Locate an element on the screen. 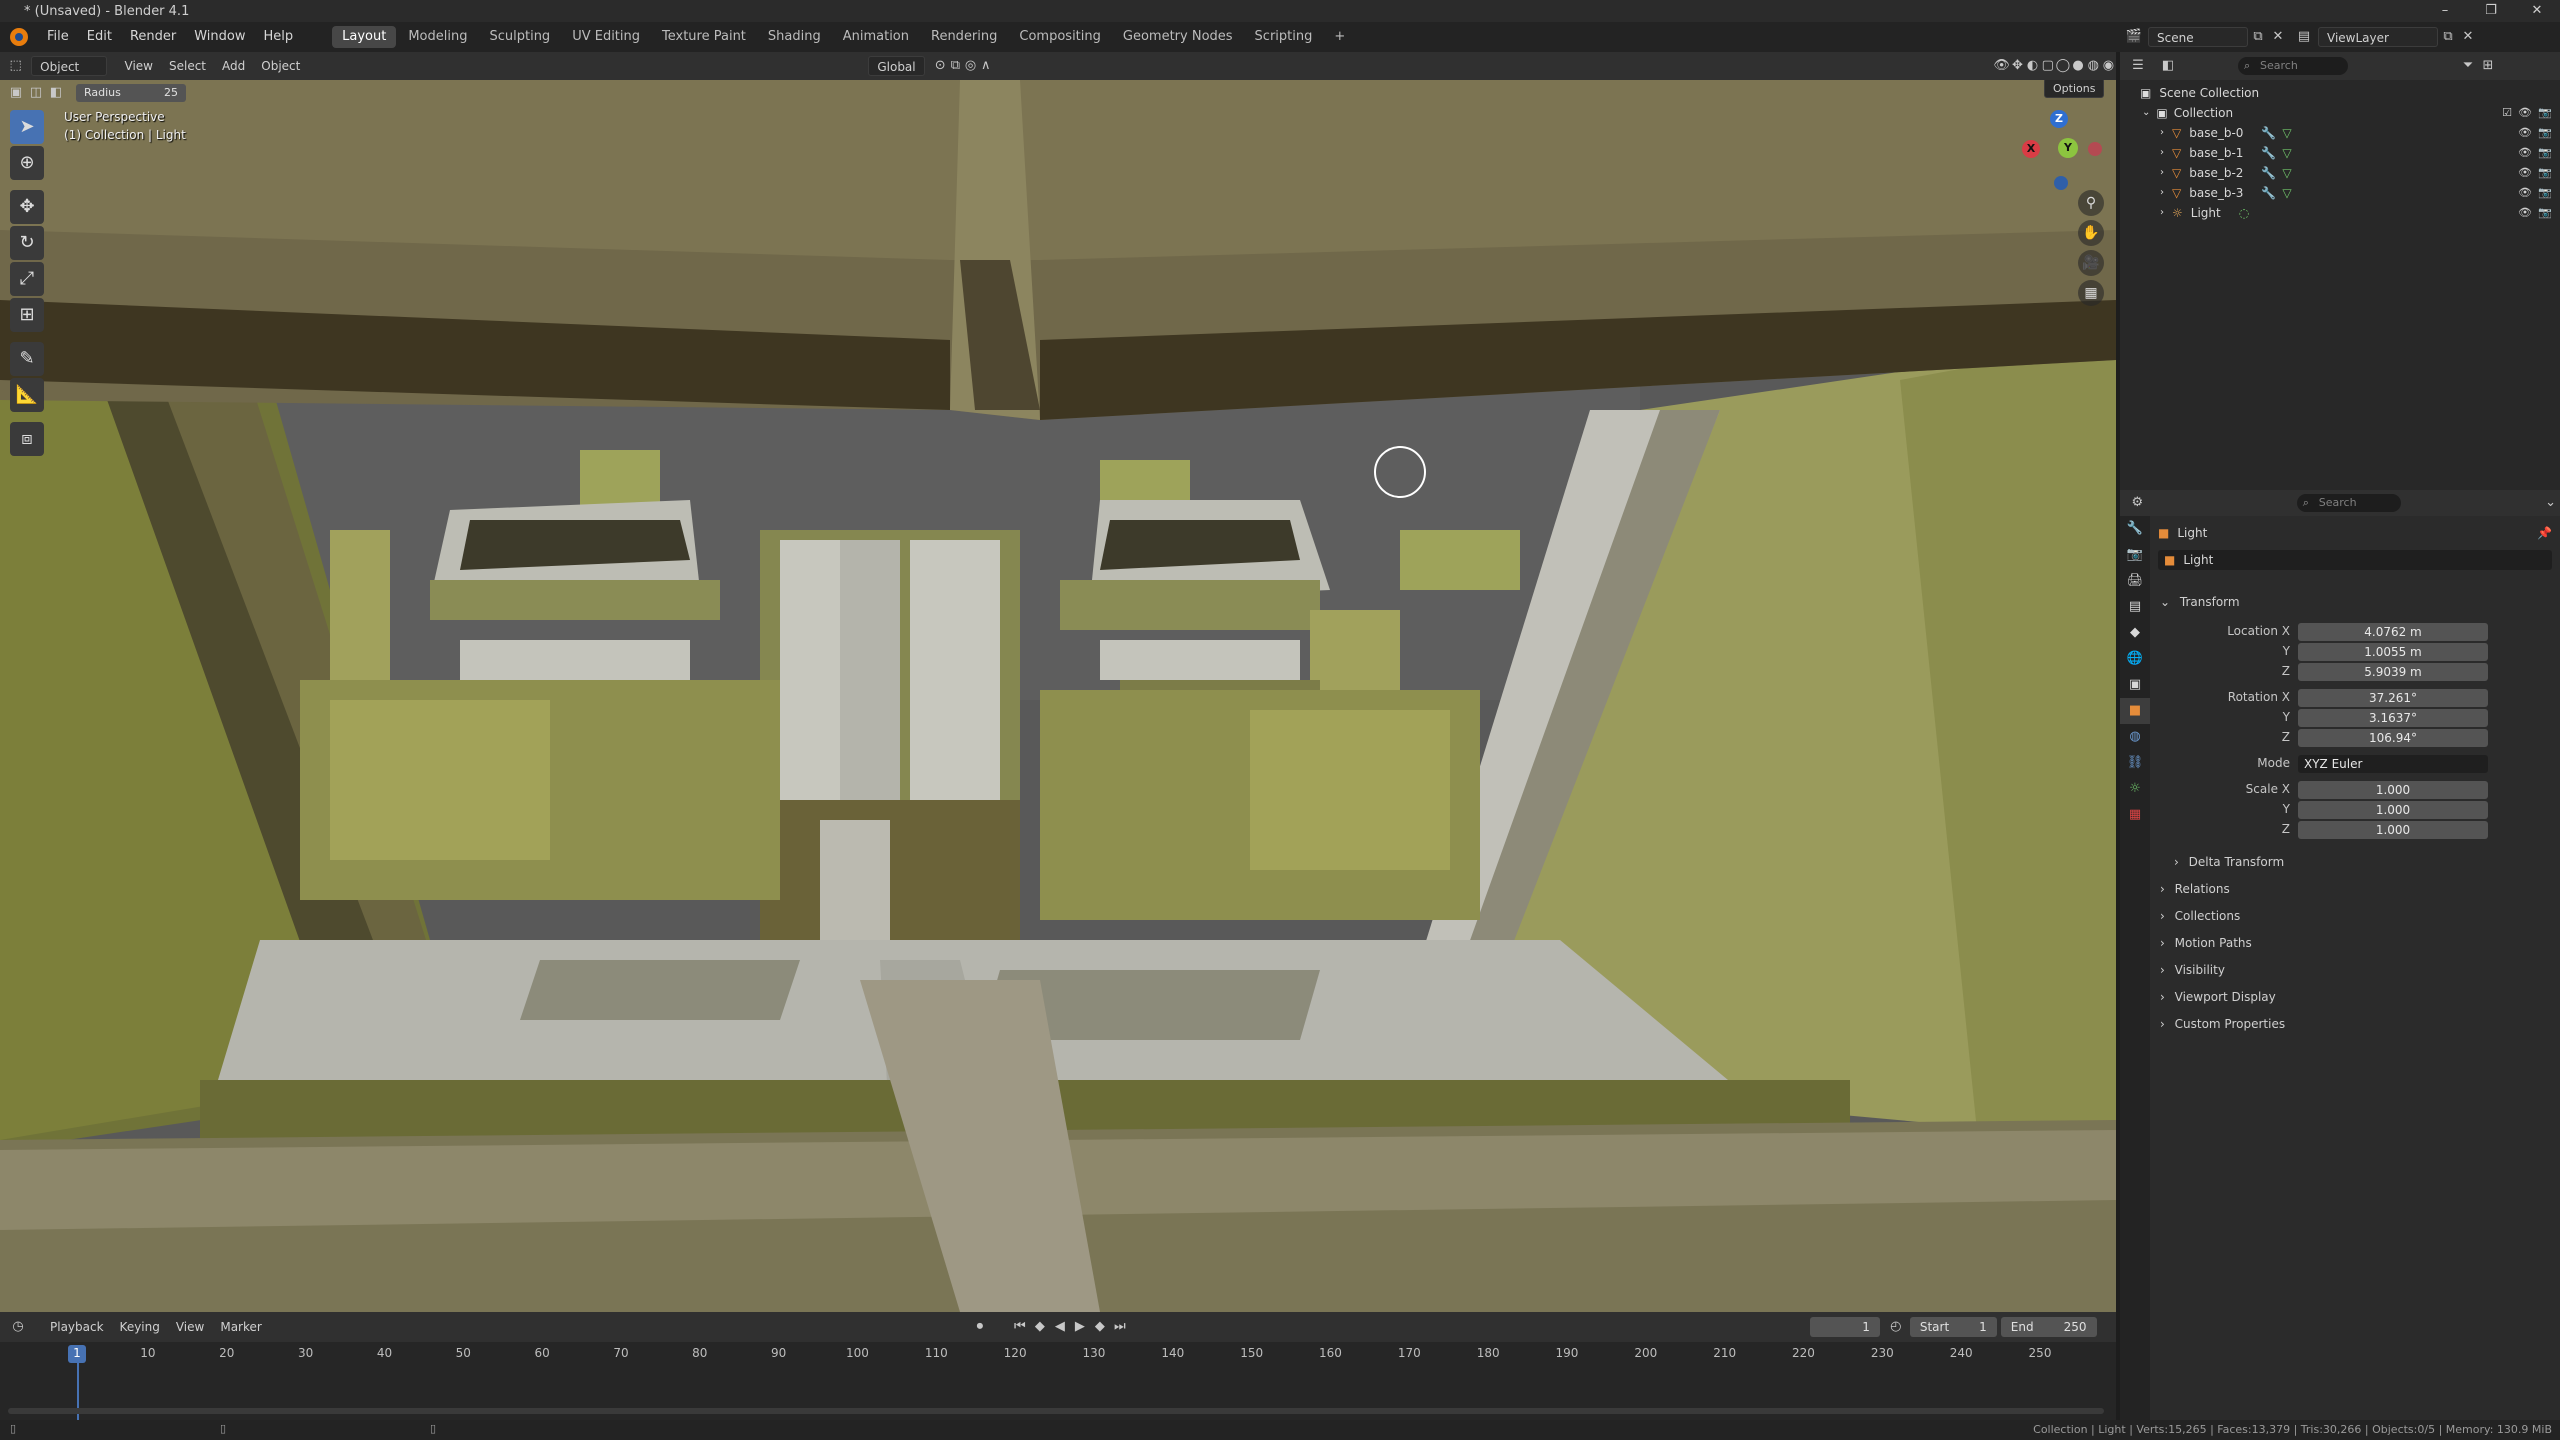 The image size is (2560, 1440). mode-selector: Object Mode is located at coordinates (69, 75).